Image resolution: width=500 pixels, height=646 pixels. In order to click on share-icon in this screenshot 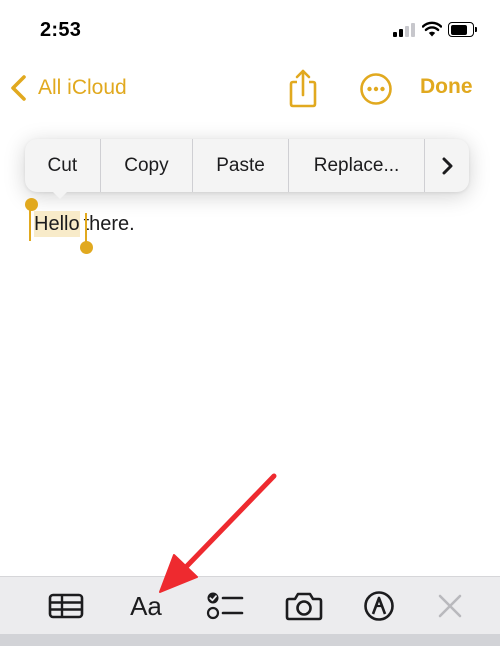, I will do `click(303, 88)`.